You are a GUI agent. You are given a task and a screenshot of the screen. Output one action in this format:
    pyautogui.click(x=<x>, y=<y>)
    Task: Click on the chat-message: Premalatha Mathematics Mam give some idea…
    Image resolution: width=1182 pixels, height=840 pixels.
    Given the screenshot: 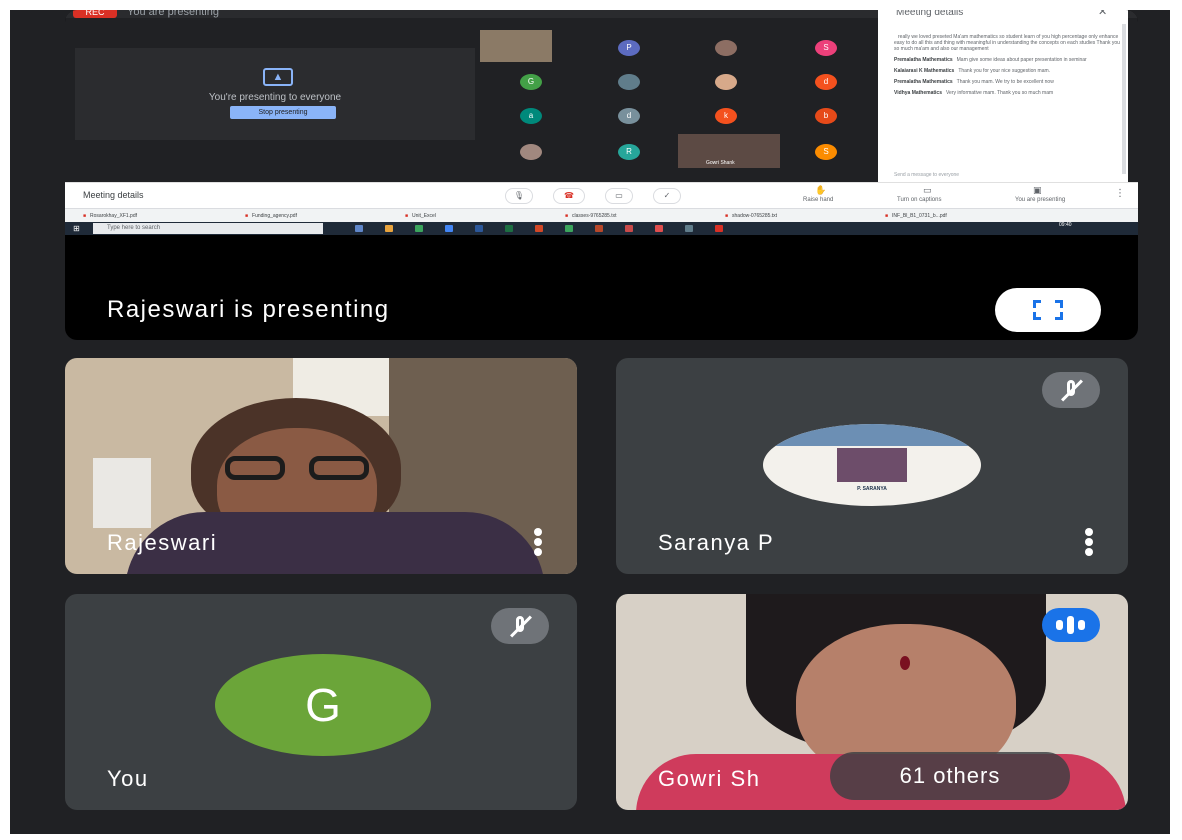 What is the action you would take?
    pyautogui.click(x=990, y=60)
    